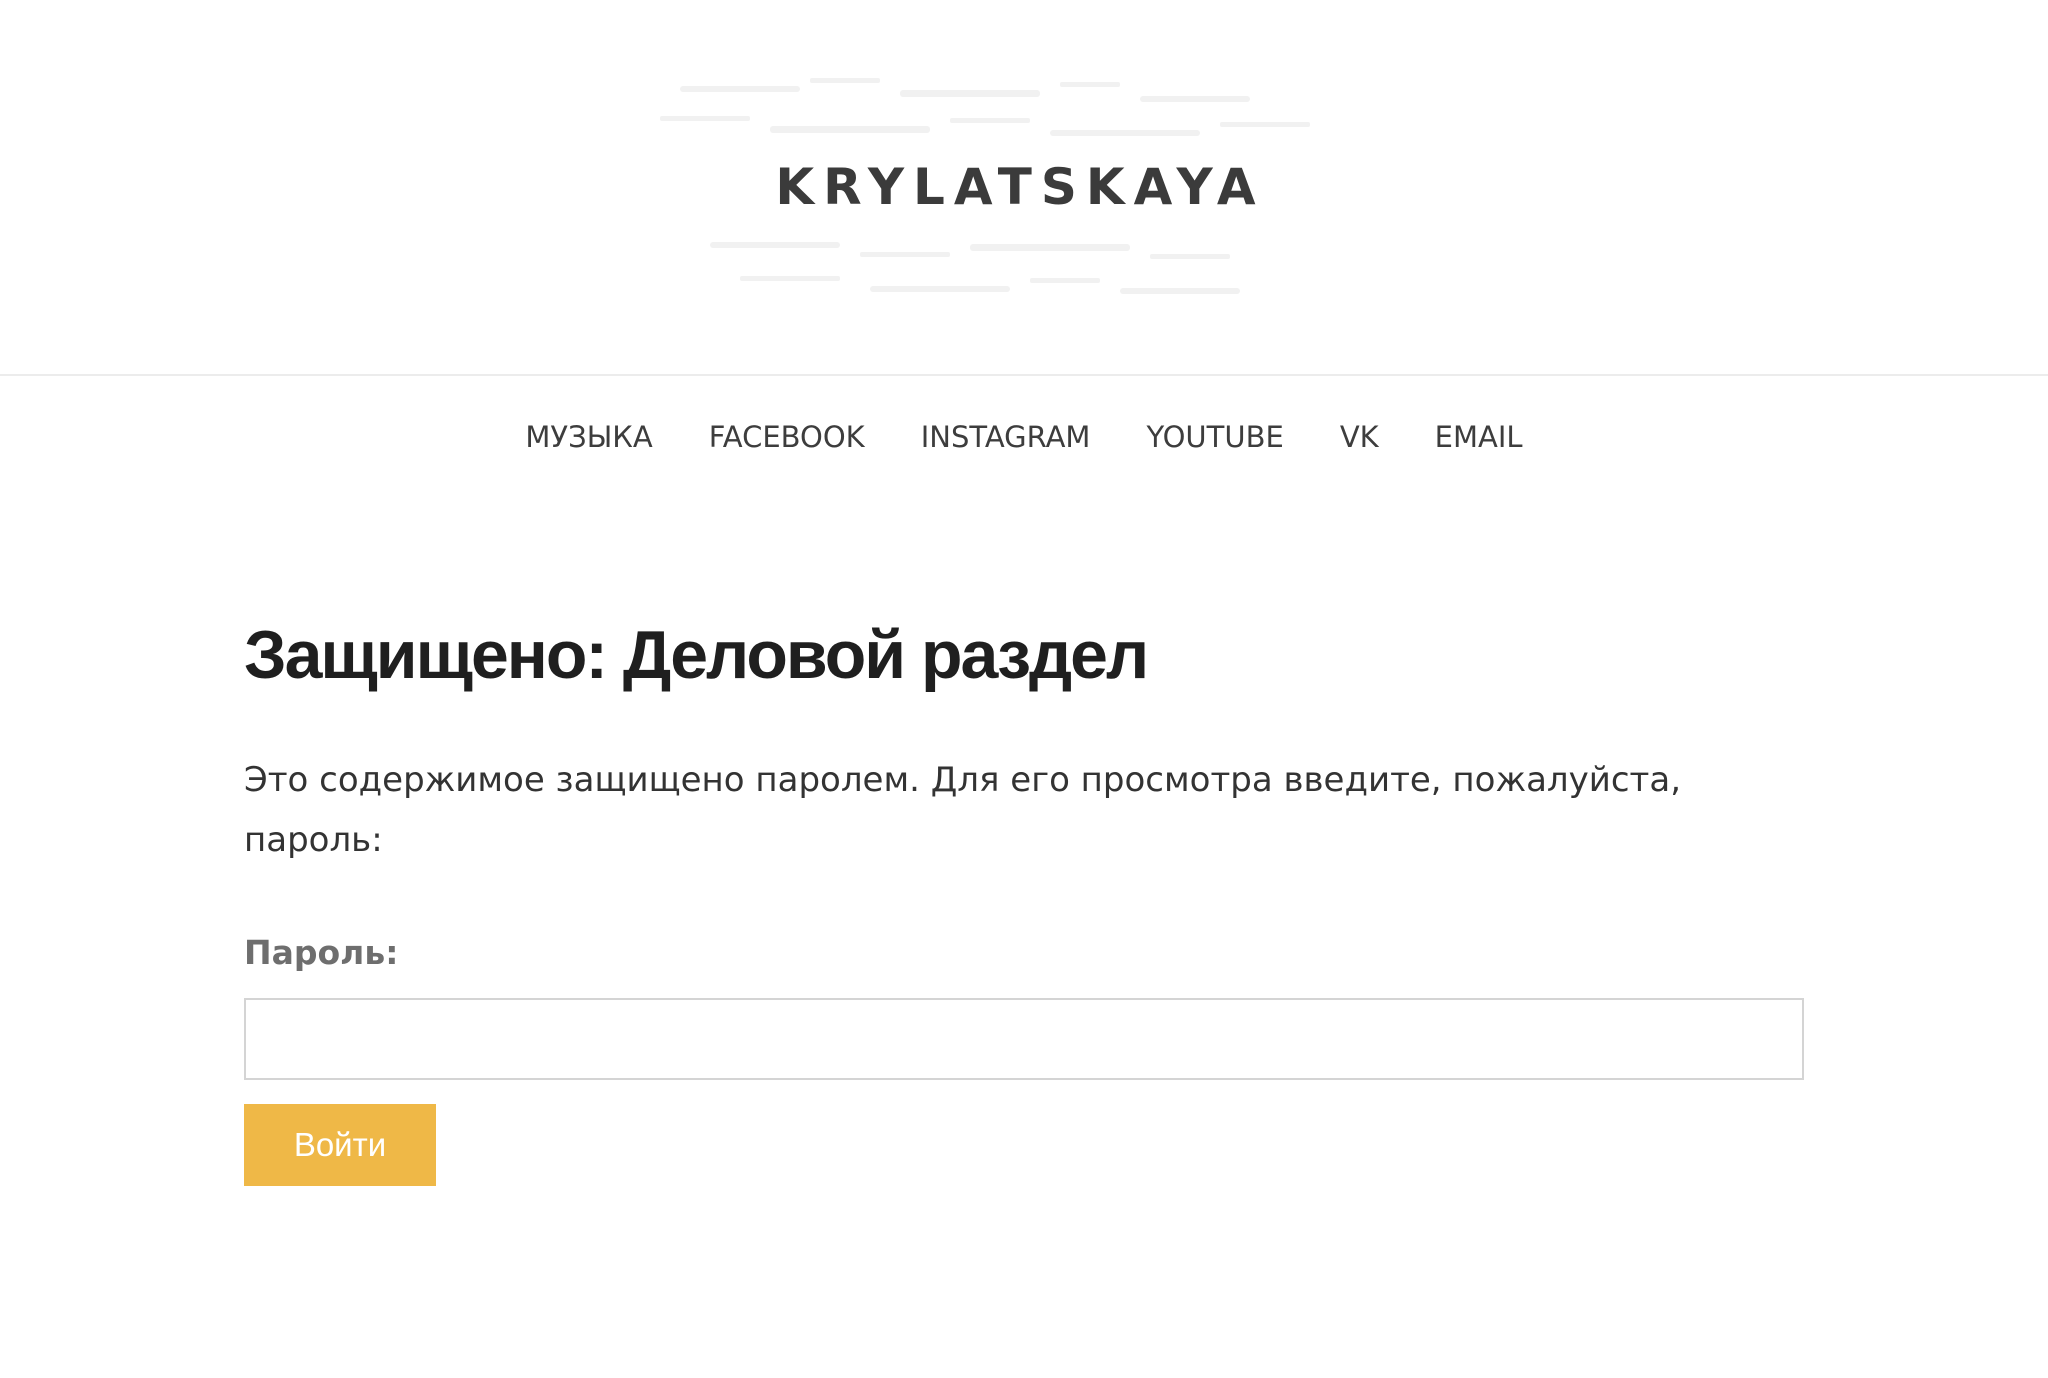  Describe the element at coordinates (1024, 1039) in the screenshot. I see `password-input` at that location.